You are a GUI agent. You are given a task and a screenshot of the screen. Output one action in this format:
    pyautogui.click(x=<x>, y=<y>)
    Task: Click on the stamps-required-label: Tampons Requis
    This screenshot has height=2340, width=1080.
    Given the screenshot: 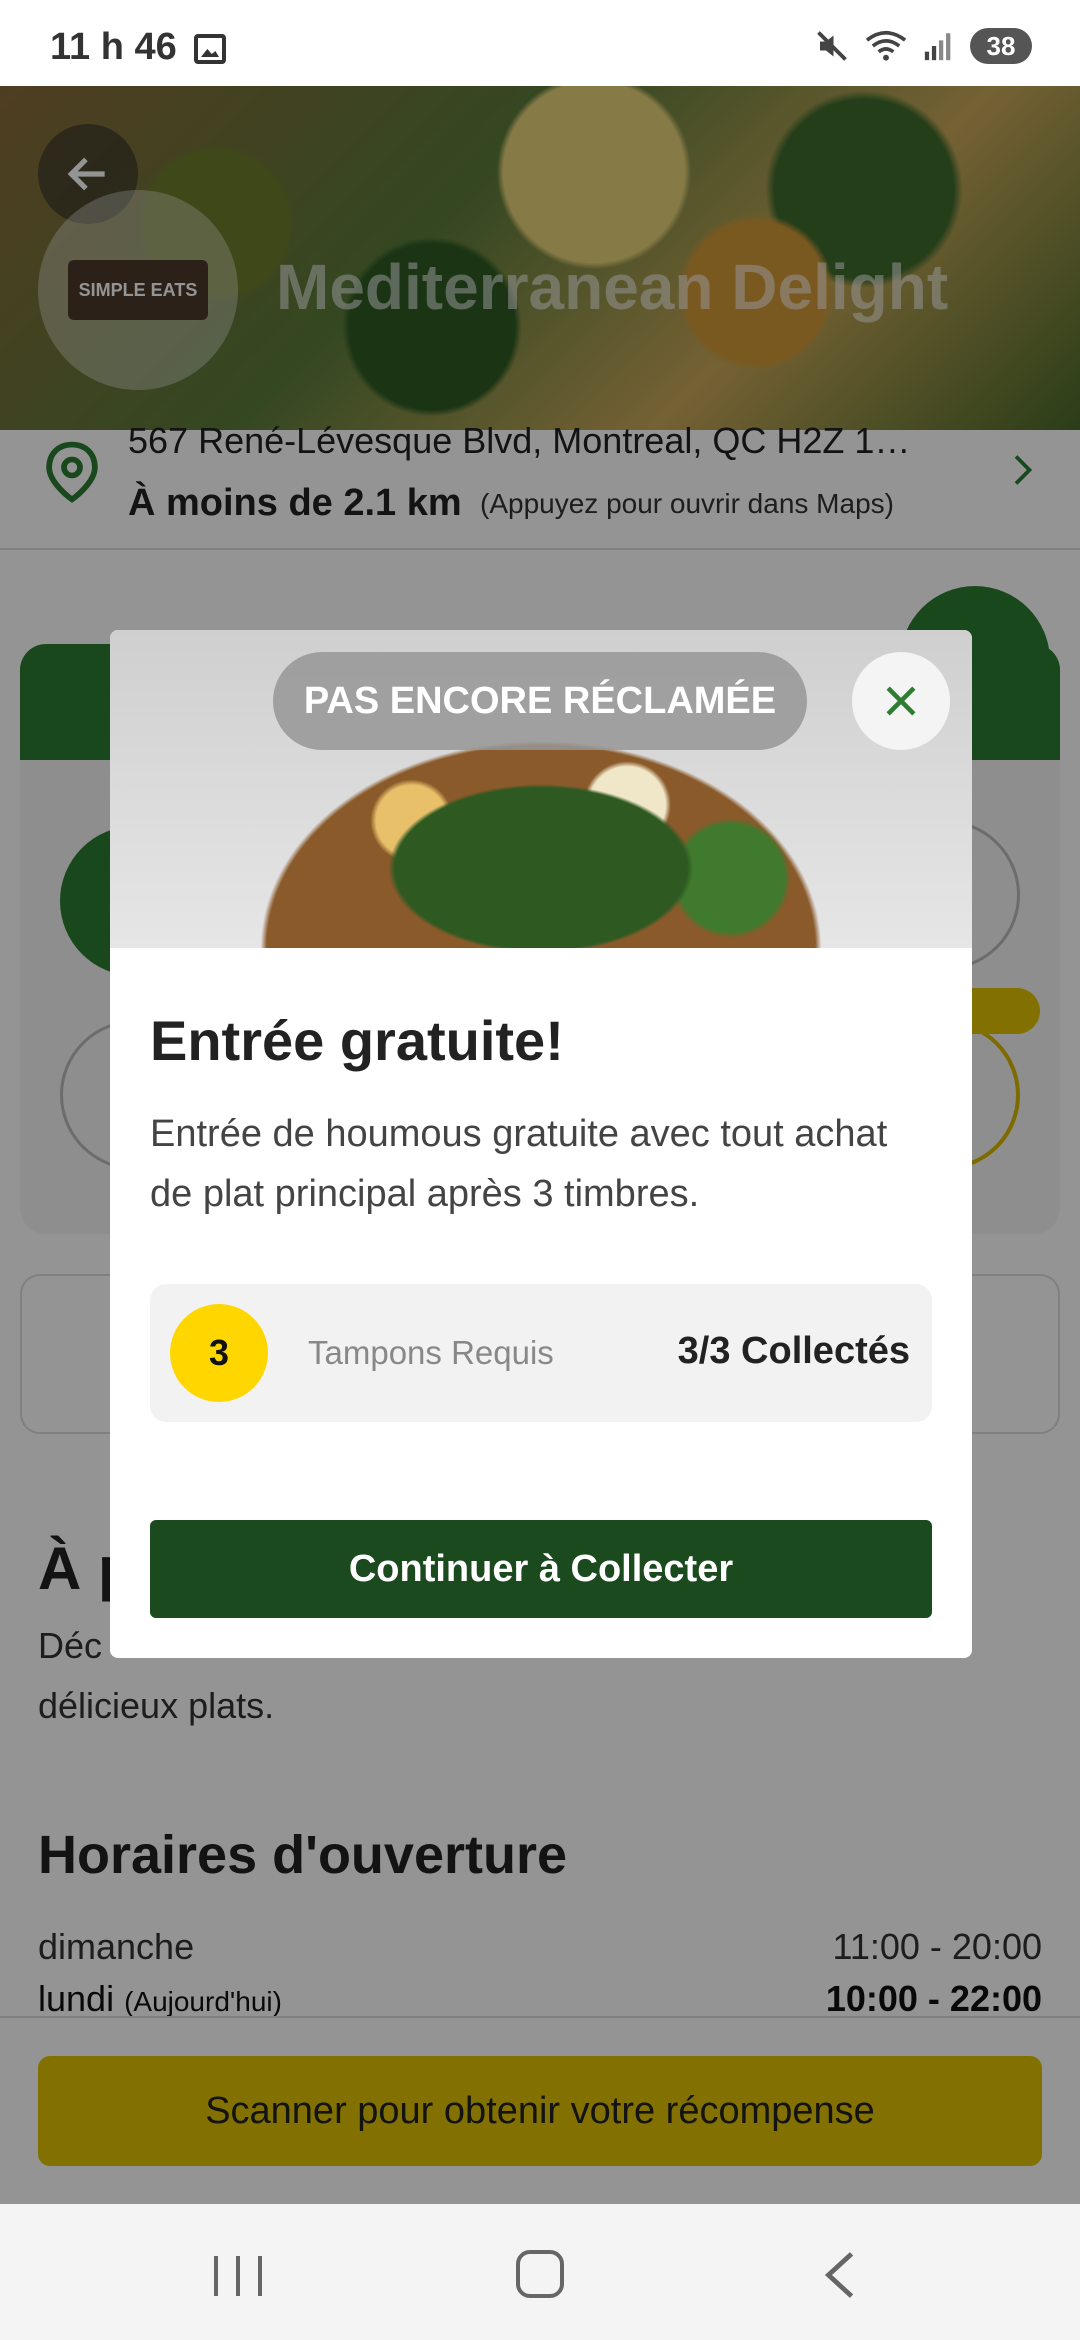 What is the action you would take?
    pyautogui.click(x=431, y=1352)
    